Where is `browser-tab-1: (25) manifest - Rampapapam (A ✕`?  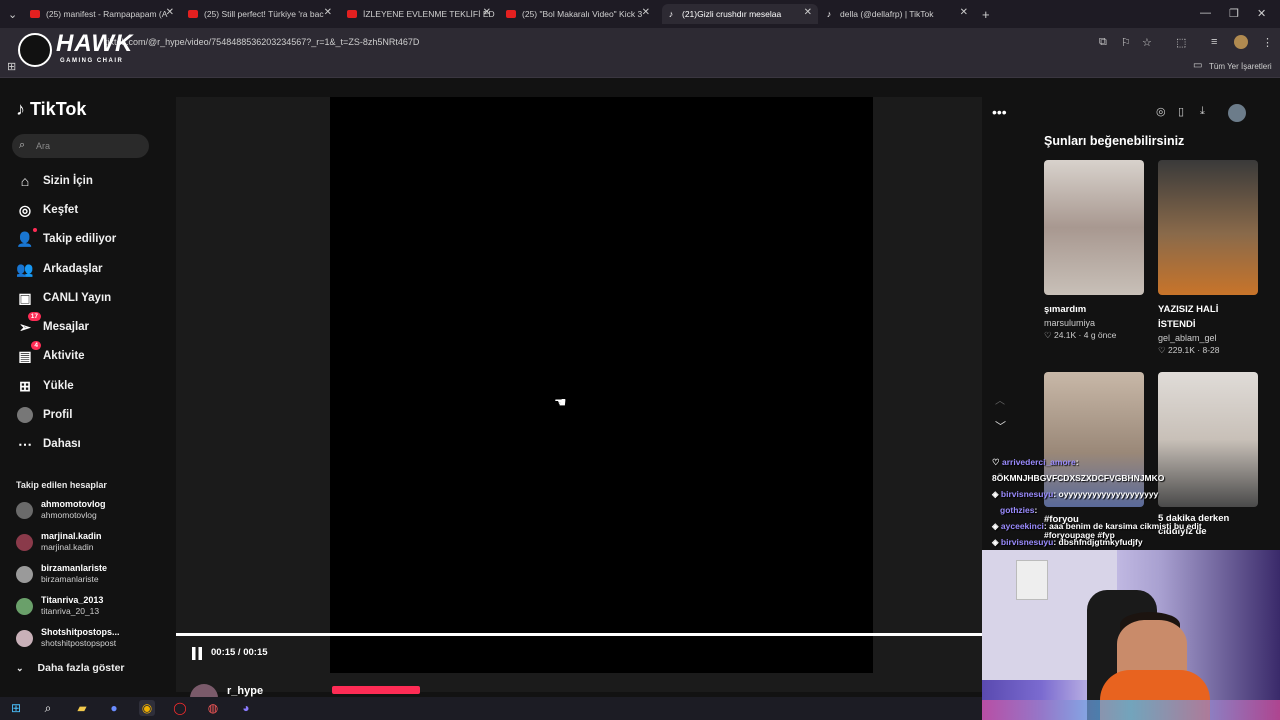 browser-tab-1: (25) manifest - Rampapapam (A ✕ is located at coordinates (105, 14).